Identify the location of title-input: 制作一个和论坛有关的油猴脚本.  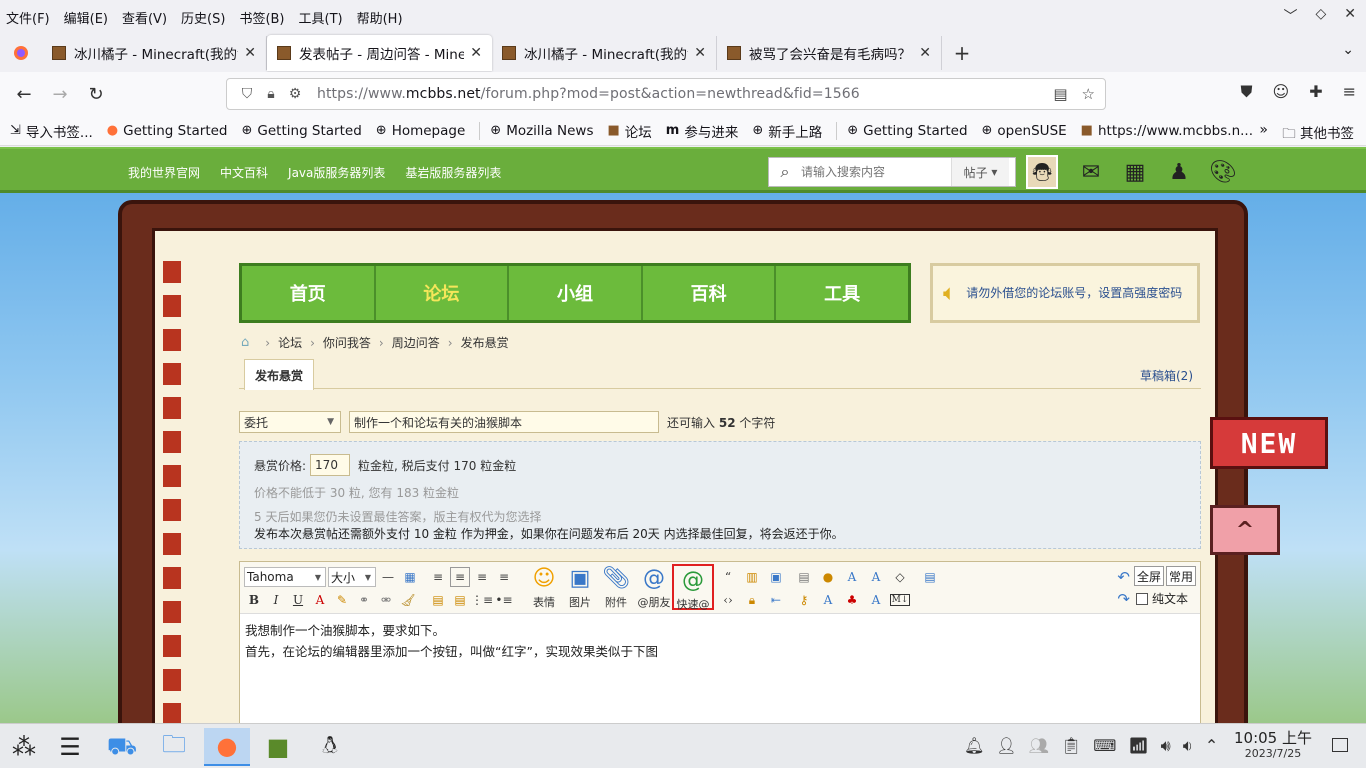
(504, 422).